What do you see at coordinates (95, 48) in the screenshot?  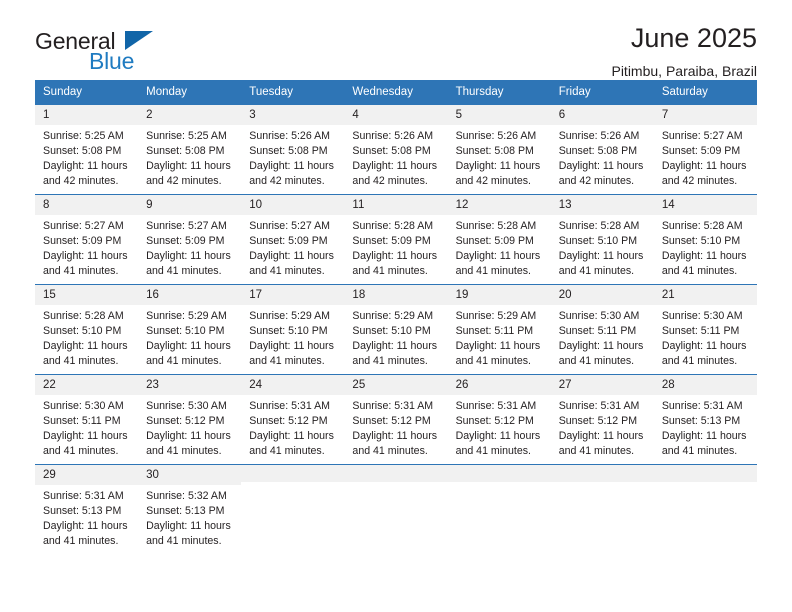 I see `brand-logo: General Blue` at bounding box center [95, 48].